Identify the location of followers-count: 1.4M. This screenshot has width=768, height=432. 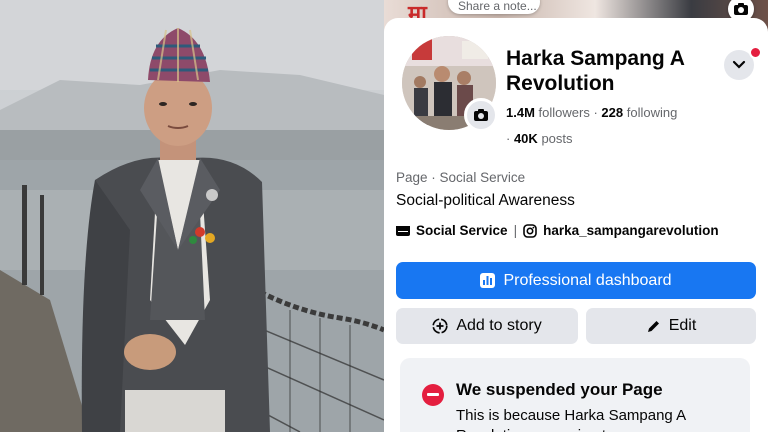
(520, 112).